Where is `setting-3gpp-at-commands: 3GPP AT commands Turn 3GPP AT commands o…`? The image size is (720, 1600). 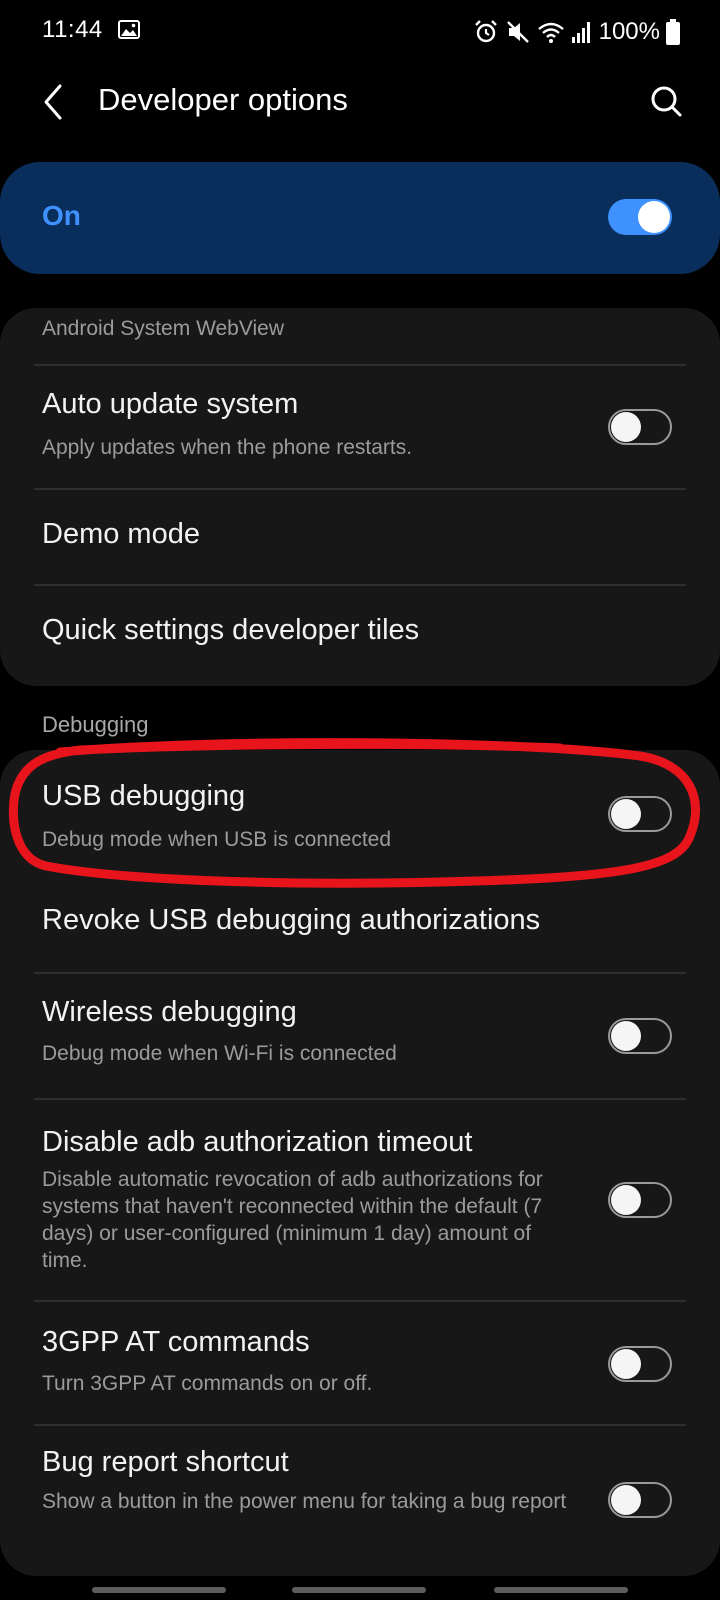 setting-3gpp-at-commands: 3GPP AT commands Turn 3GPP AT commands o… is located at coordinates (360, 1363).